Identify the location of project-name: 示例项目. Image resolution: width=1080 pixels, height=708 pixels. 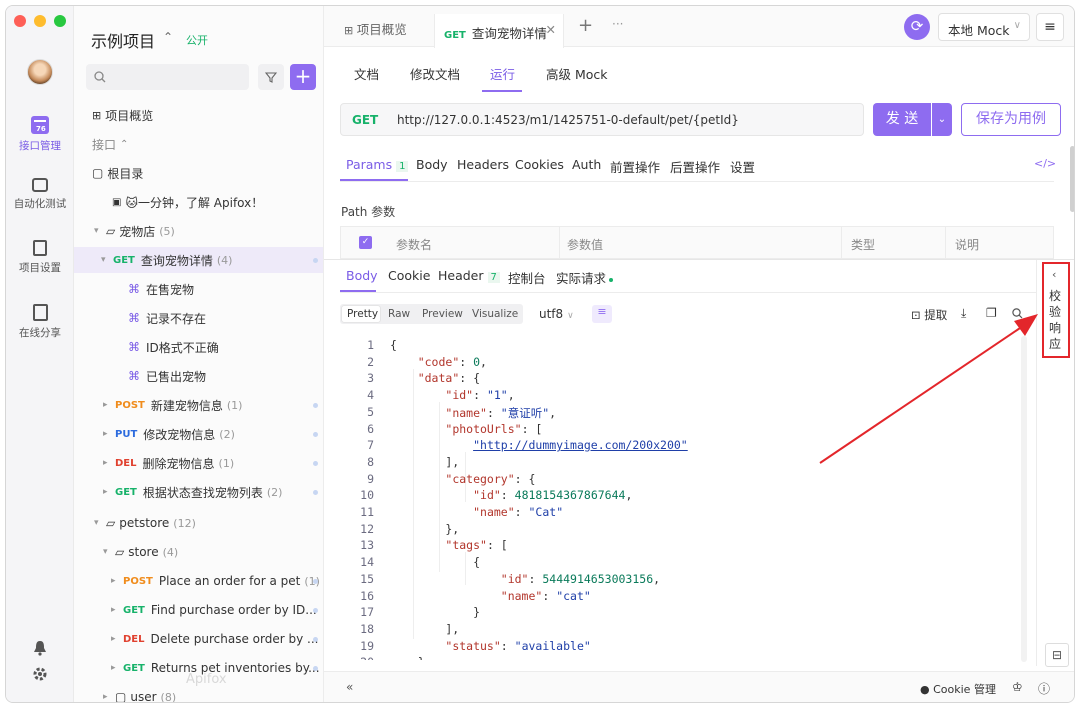
(123, 40).